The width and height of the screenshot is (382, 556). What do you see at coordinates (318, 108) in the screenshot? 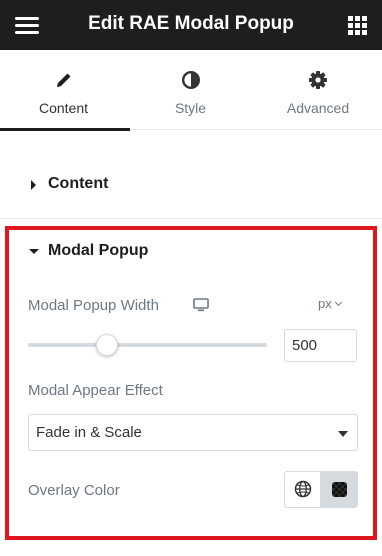
I see `tab-advanced-label: Advanced` at bounding box center [318, 108].